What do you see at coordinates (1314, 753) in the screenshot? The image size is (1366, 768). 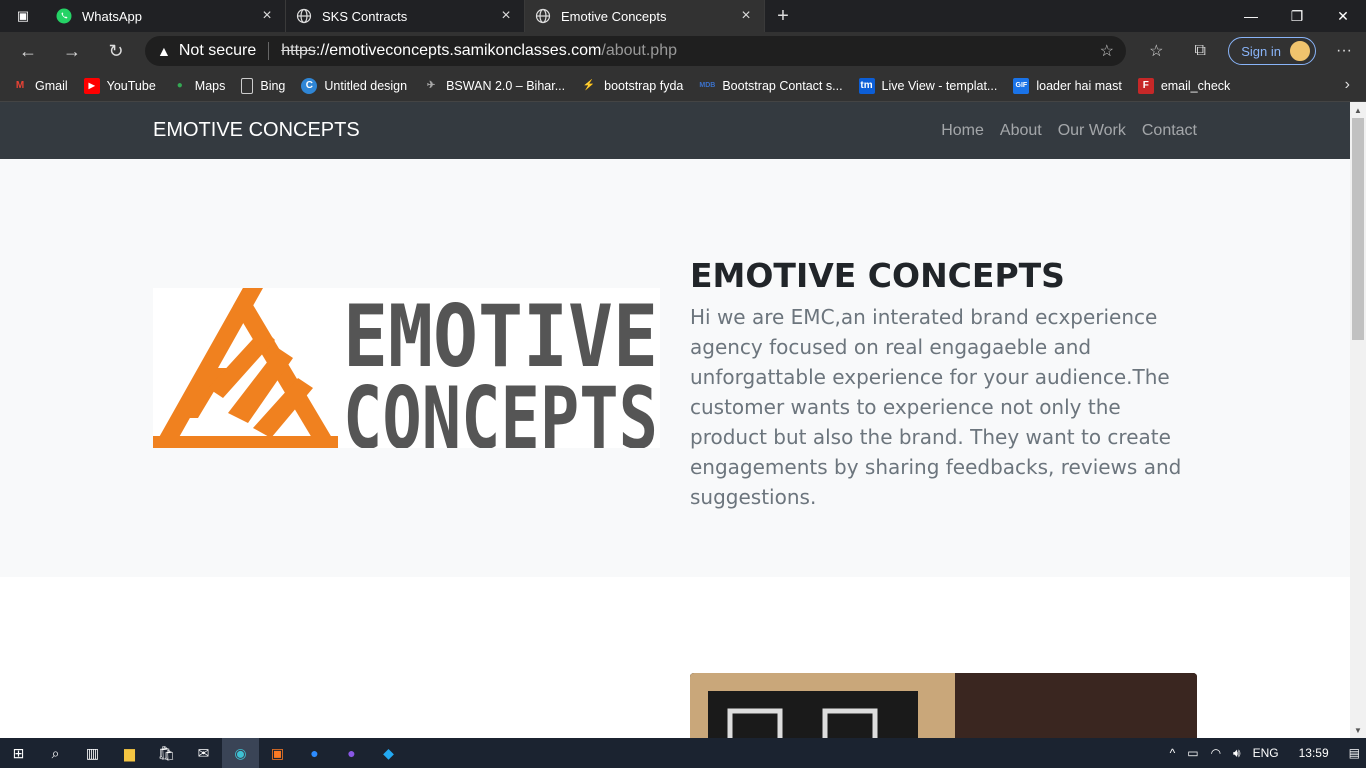 I see `clock: 13:59` at bounding box center [1314, 753].